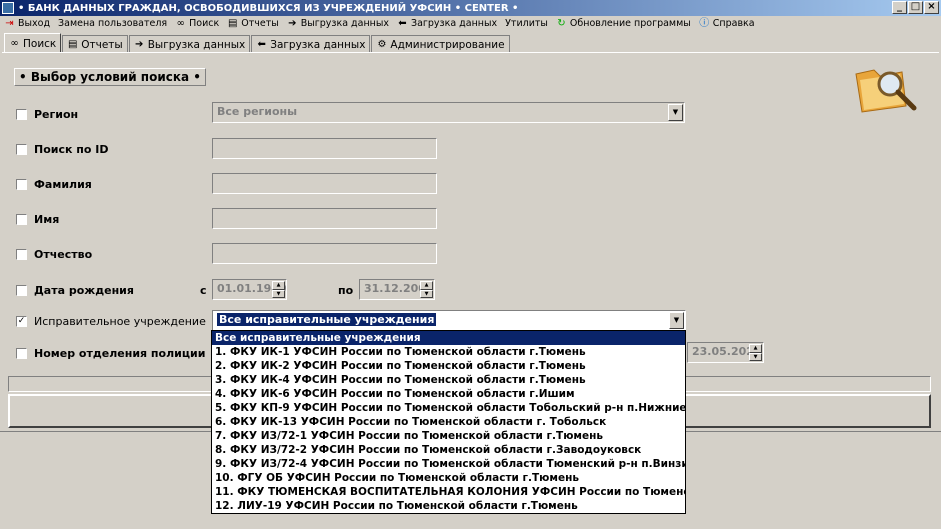  Describe the element at coordinates (327, 319) in the screenshot. I see `institution-combo-value: Все исправительные учреждения` at that location.